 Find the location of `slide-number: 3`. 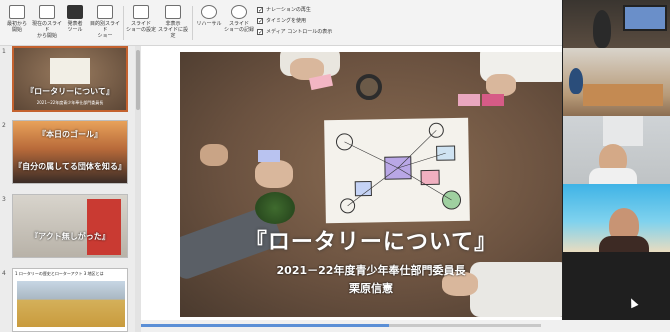

slide-number: 3 is located at coordinates (4, 199).